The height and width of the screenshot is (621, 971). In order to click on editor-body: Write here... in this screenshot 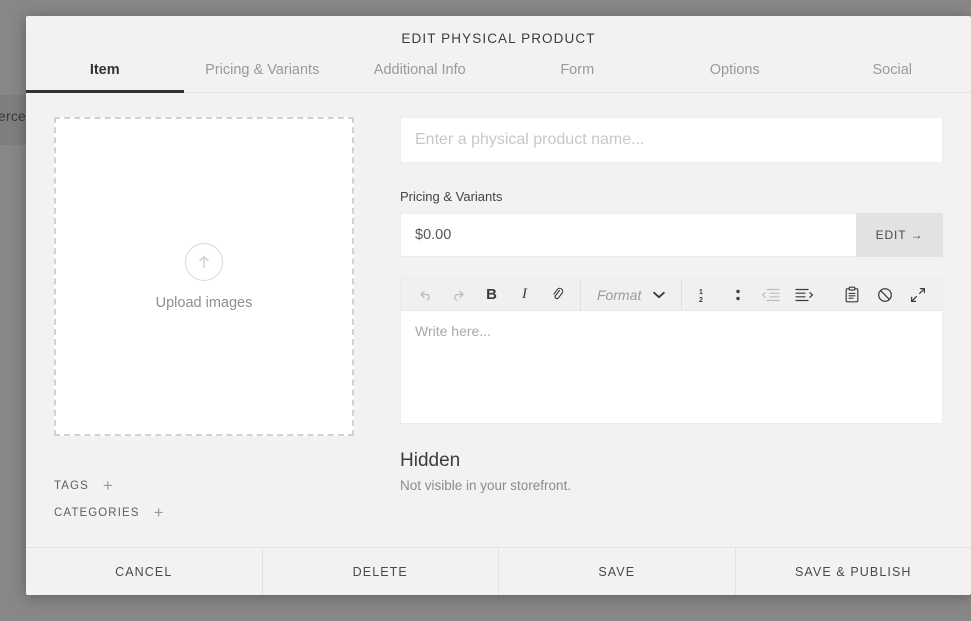, I will do `click(671, 367)`.